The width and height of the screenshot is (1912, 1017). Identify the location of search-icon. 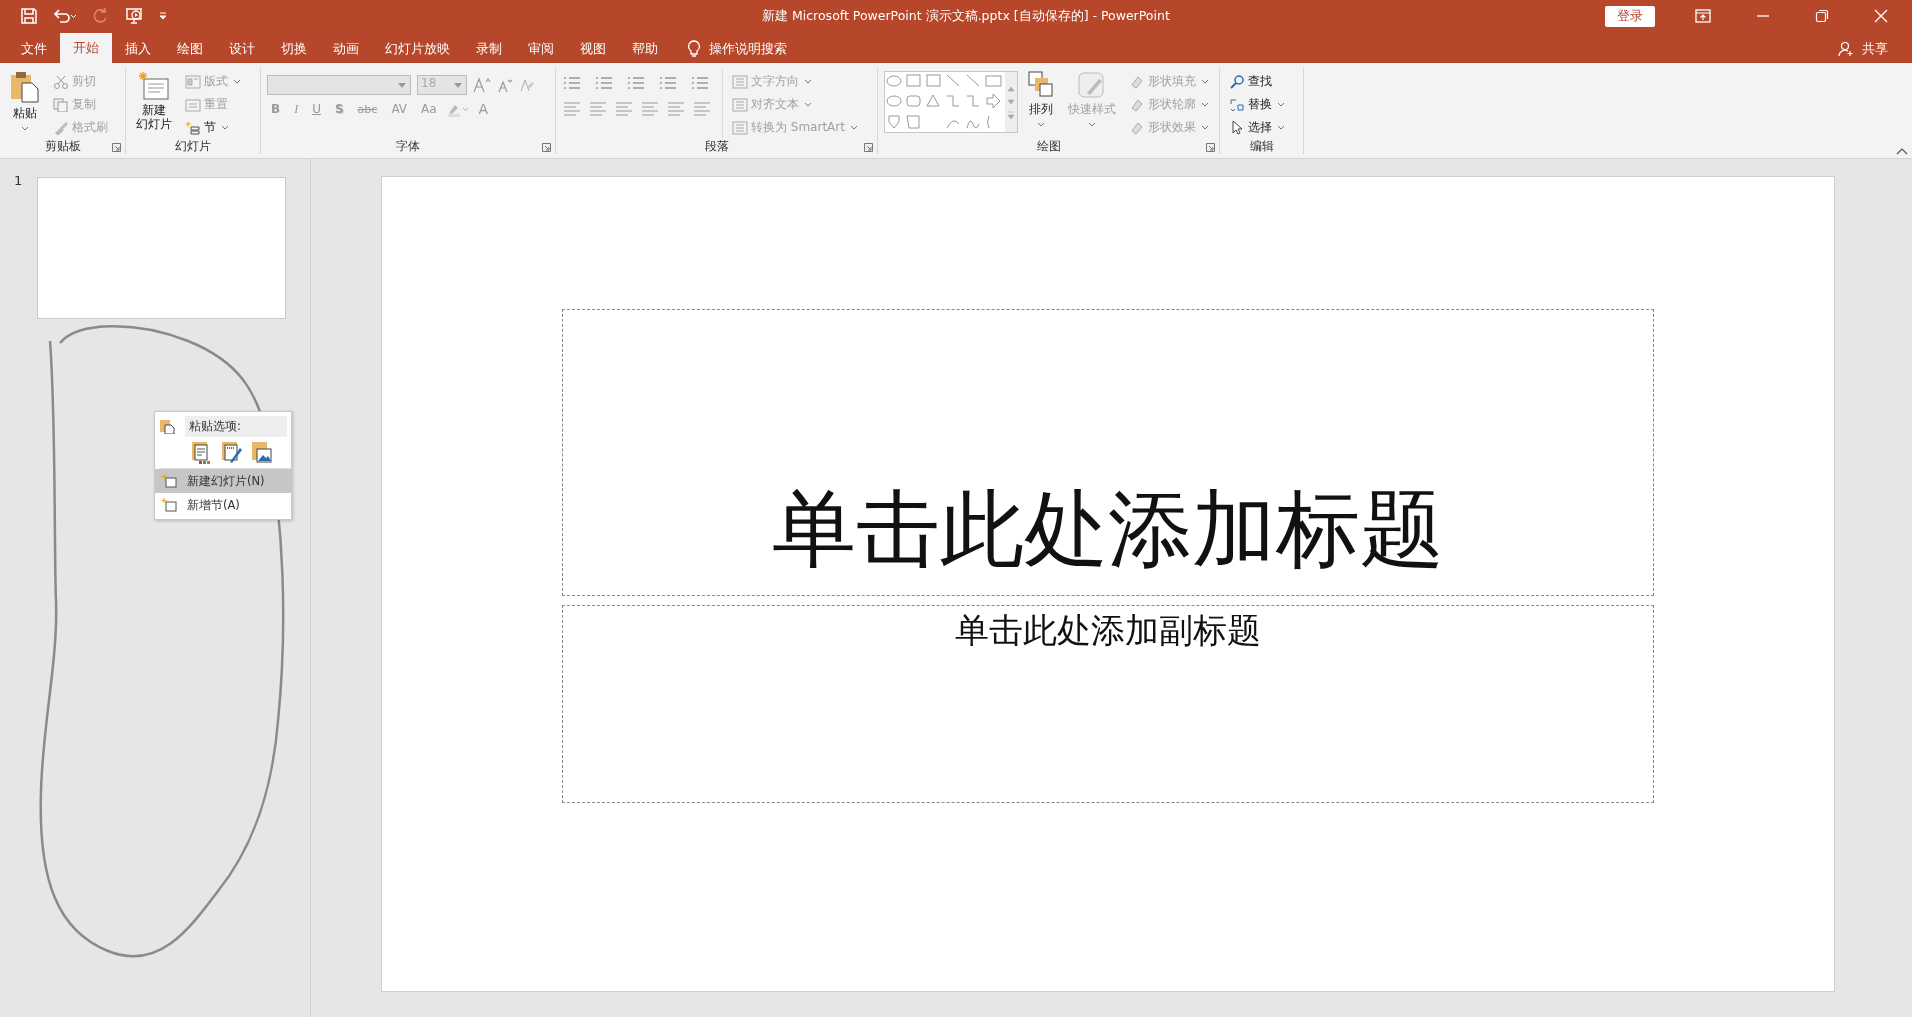
(1237, 81).